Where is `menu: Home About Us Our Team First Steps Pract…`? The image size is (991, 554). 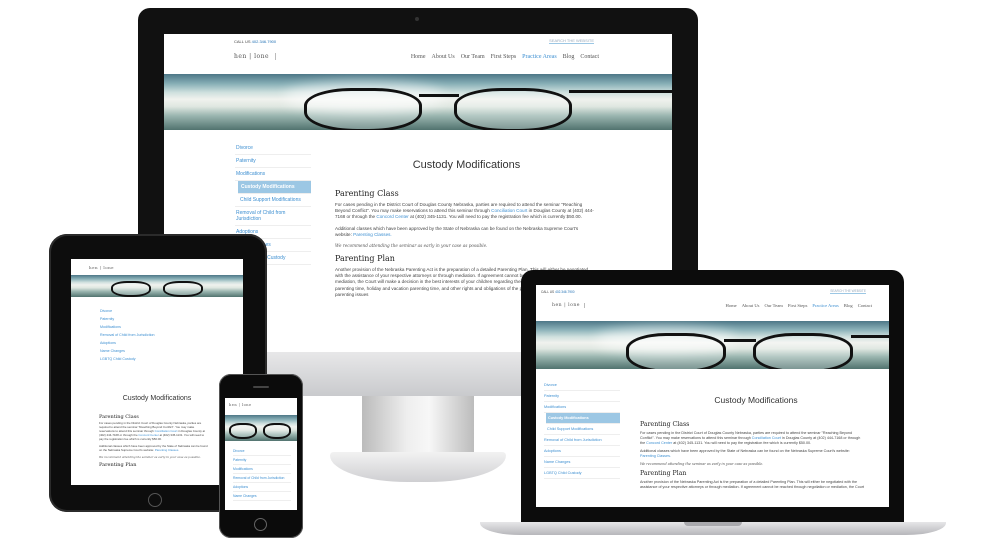 menu: Home About Us Our Team First Steps Pract… is located at coordinates (505, 57).